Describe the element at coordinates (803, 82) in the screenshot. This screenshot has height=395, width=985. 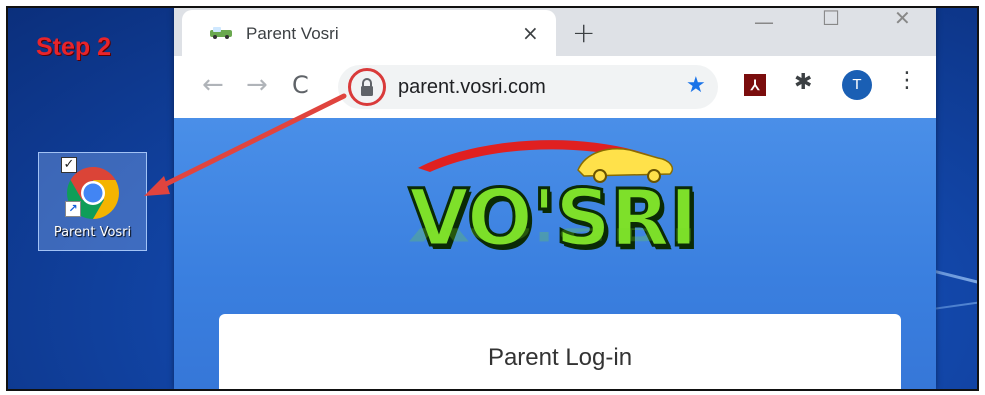
I see `extensions-puzzle-icon: ✱` at that location.